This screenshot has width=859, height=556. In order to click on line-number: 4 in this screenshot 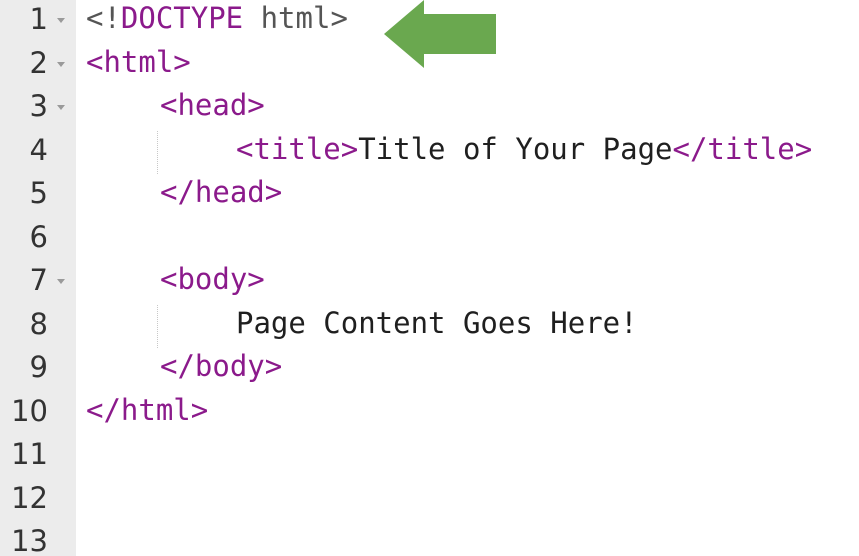, I will do `click(38, 149)`.